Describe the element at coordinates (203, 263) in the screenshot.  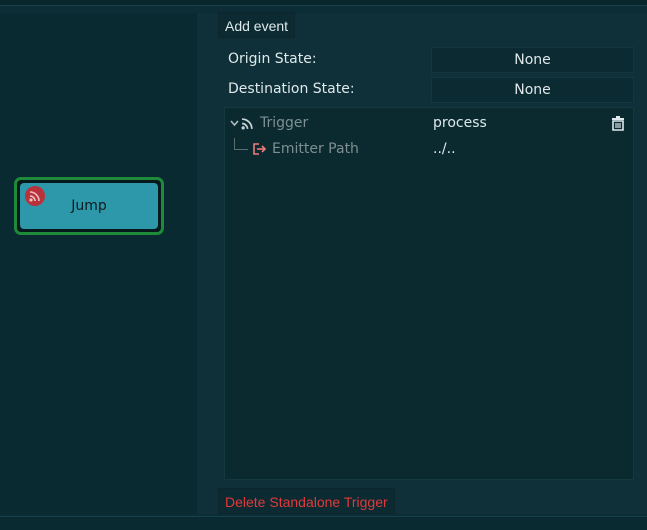
I see `panel-splitter` at that location.